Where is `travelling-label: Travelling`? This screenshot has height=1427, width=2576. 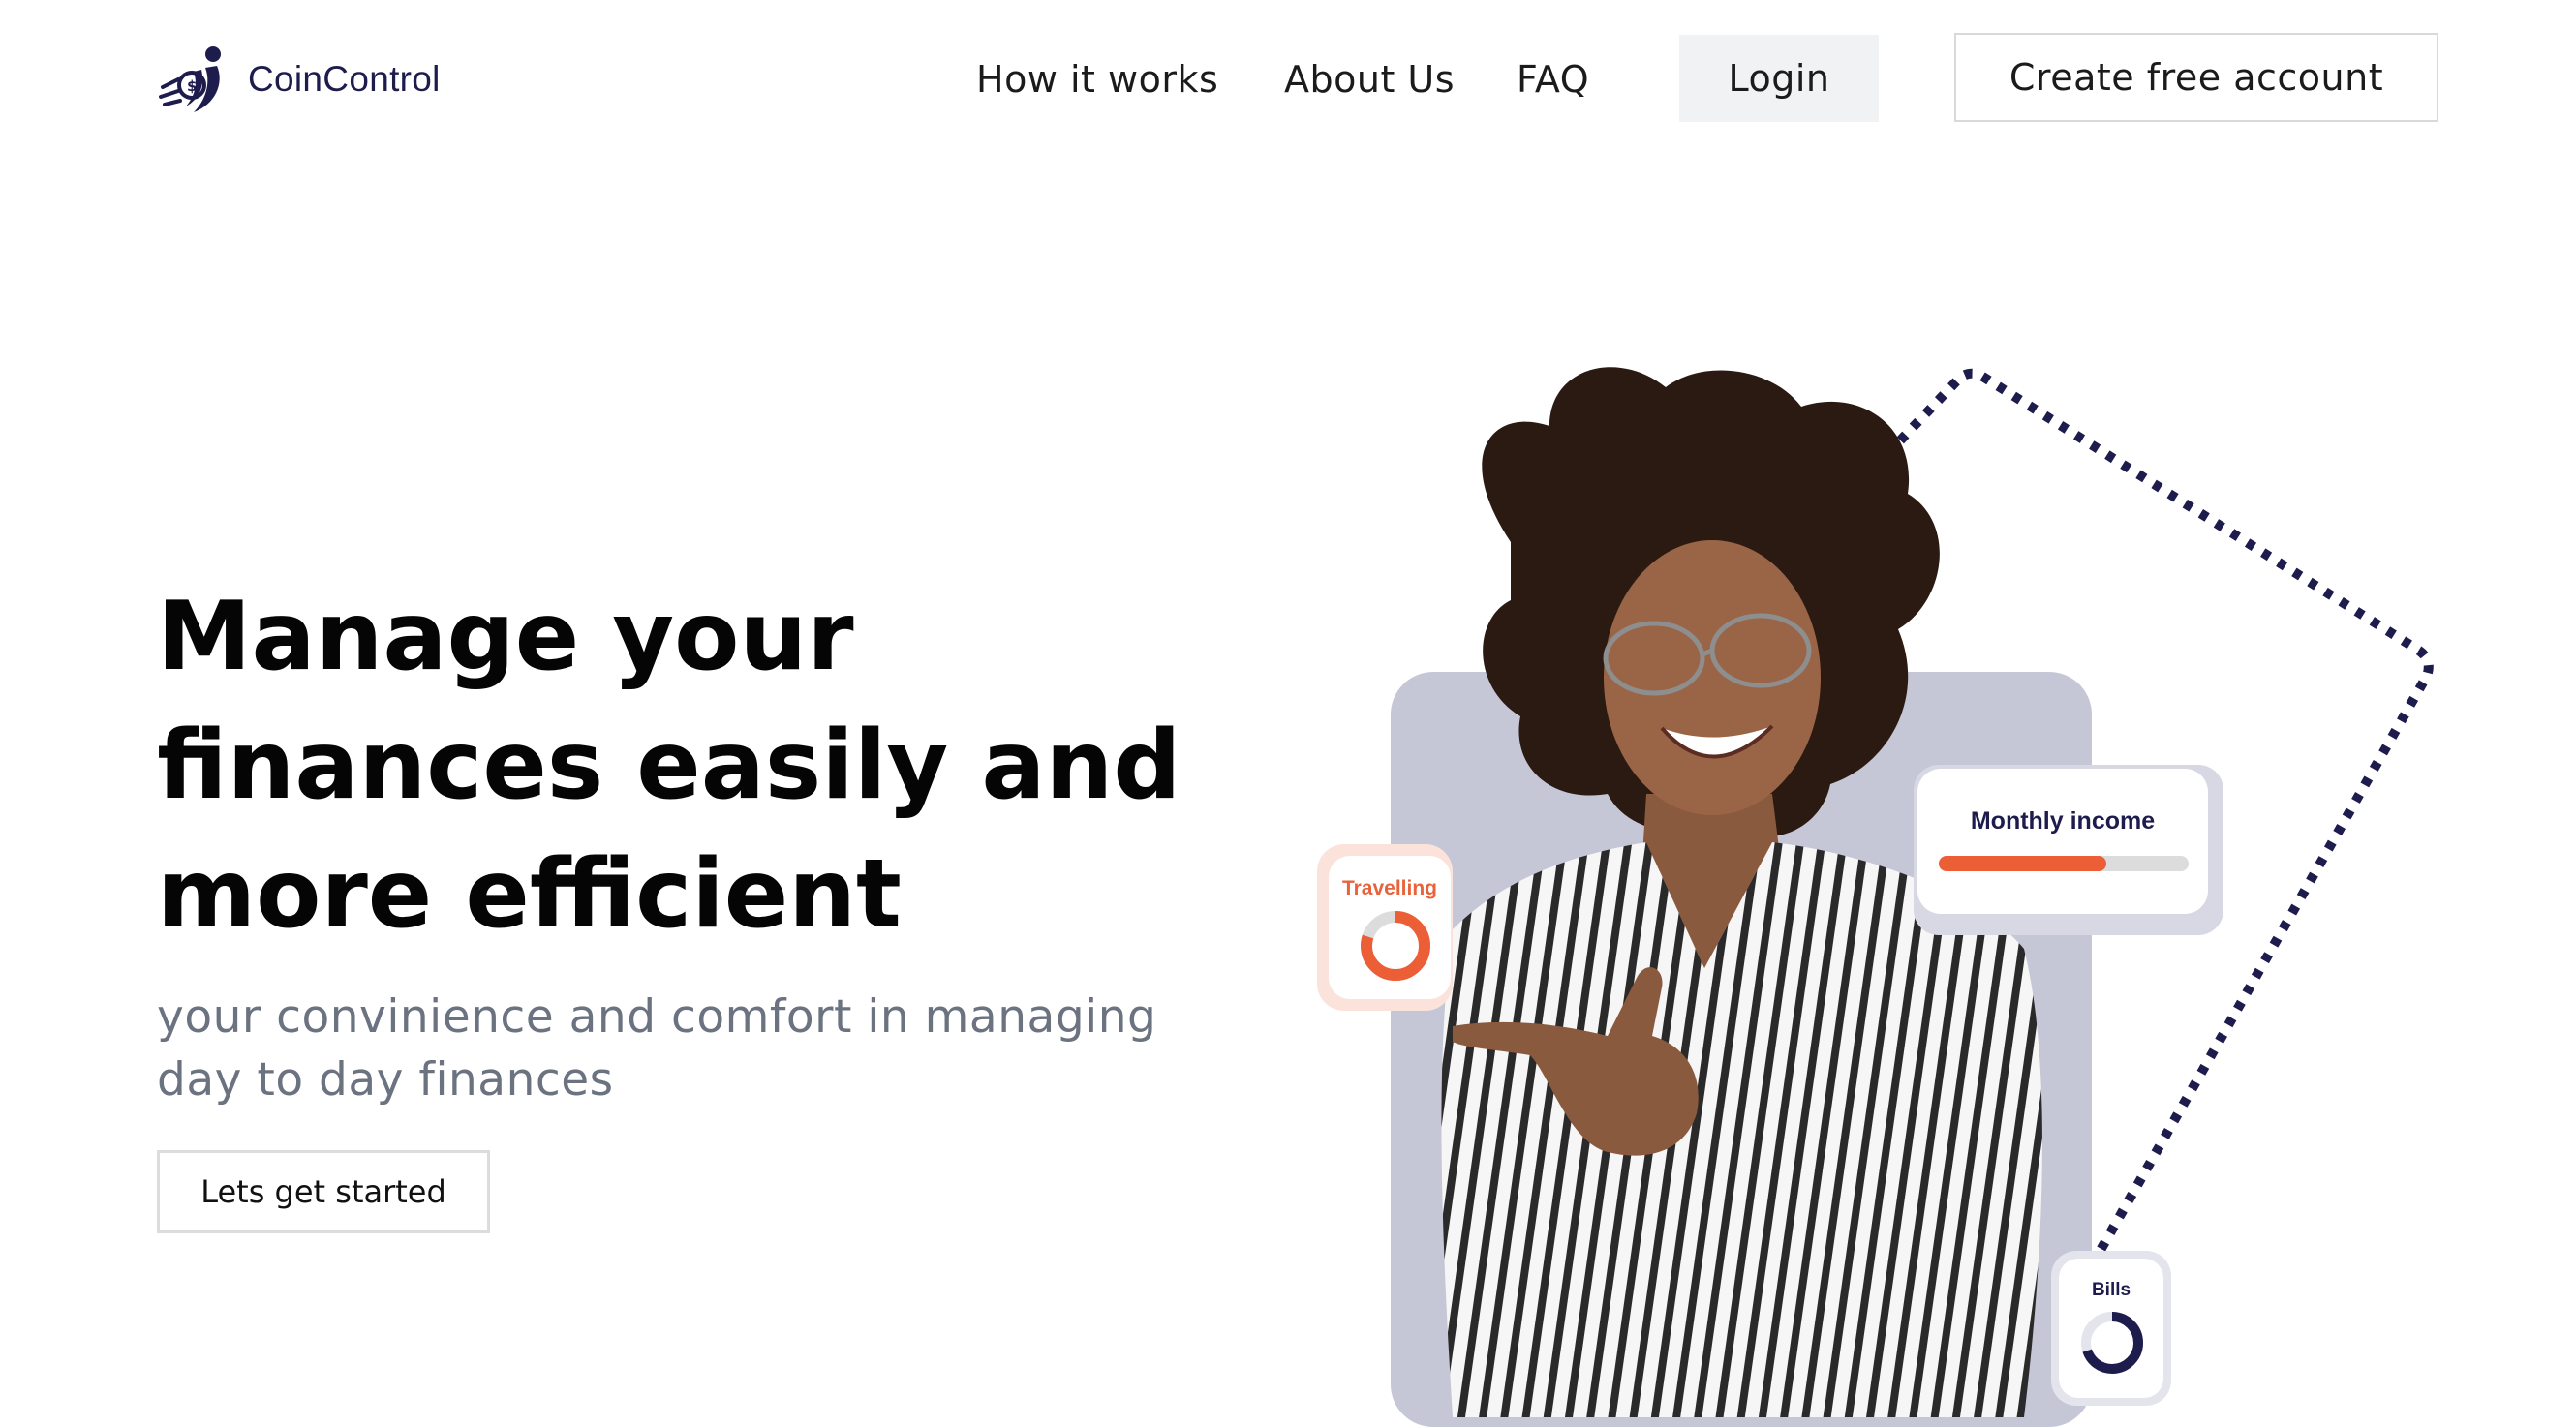 travelling-label: Travelling is located at coordinates (1389, 888).